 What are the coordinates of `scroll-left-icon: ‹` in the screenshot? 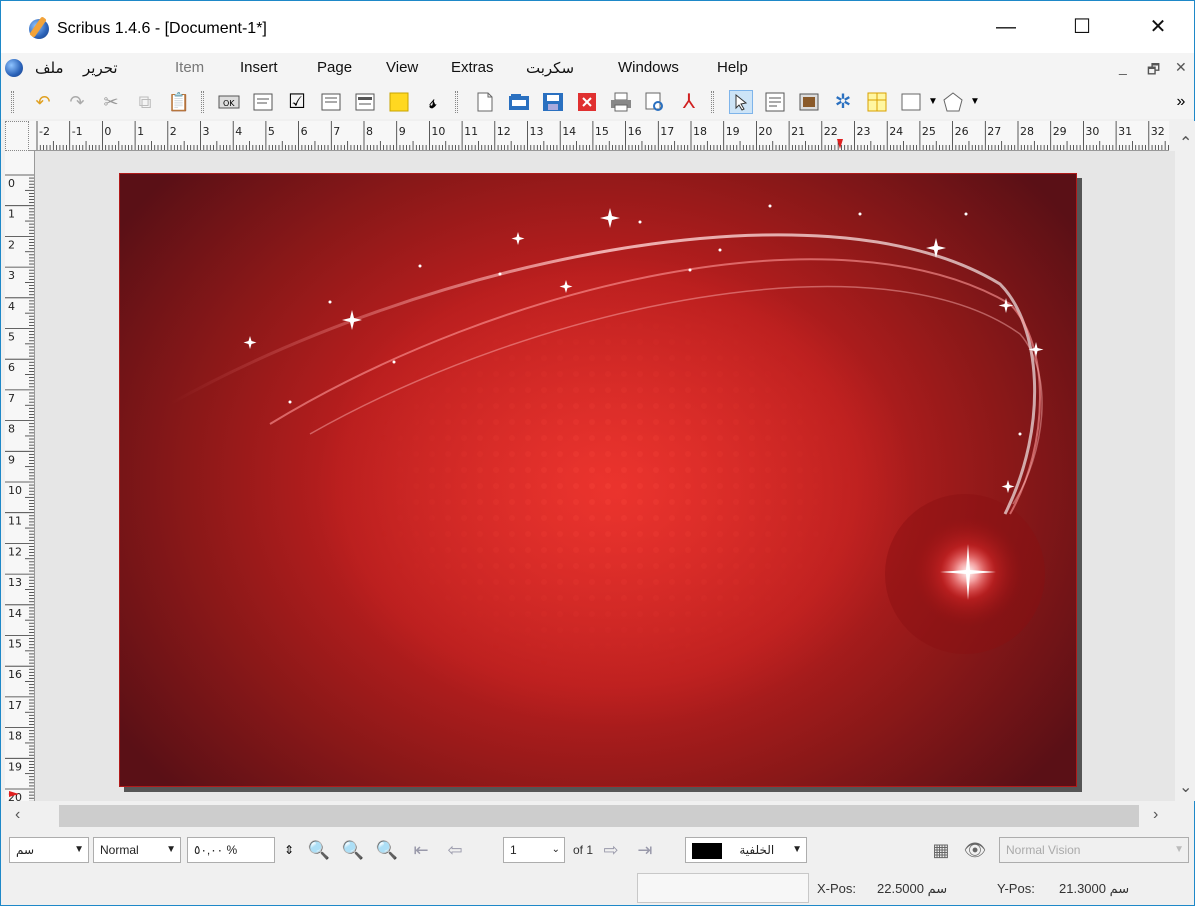 It's located at (17, 815).